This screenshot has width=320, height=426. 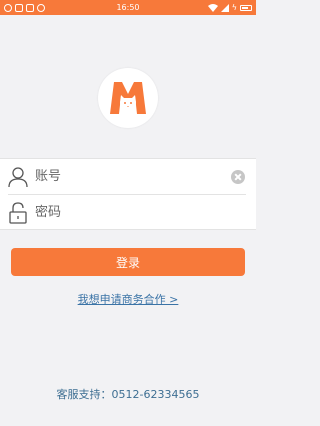 I want to click on customer-support-text: 客服支持：0512-62334565, so click(x=128, y=394).